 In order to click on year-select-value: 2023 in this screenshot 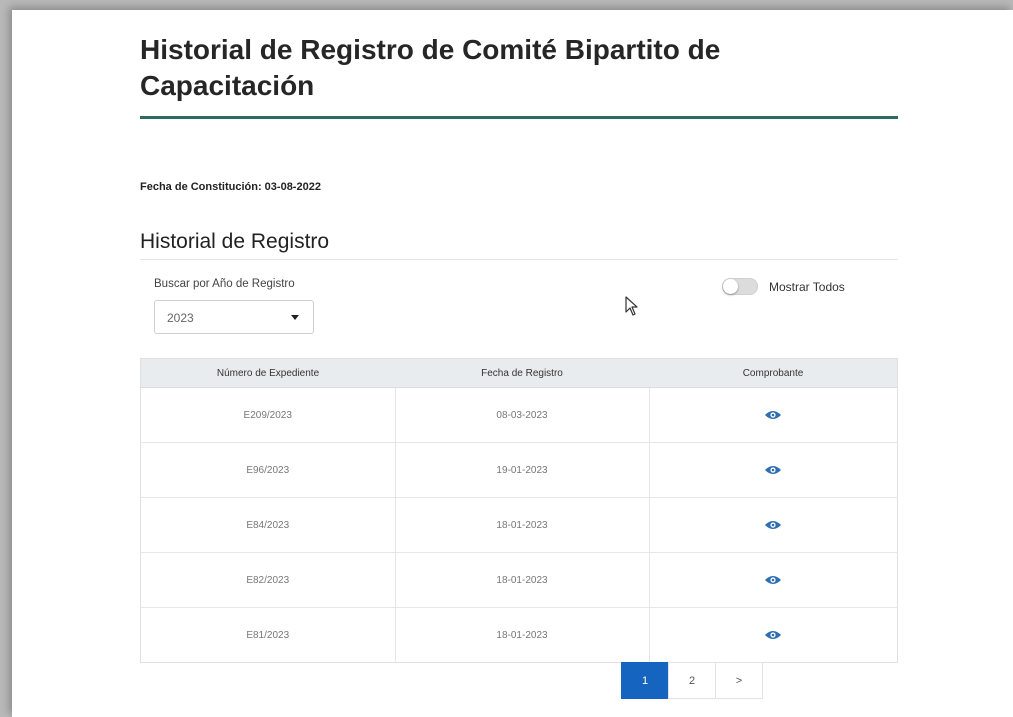, I will do `click(180, 318)`.